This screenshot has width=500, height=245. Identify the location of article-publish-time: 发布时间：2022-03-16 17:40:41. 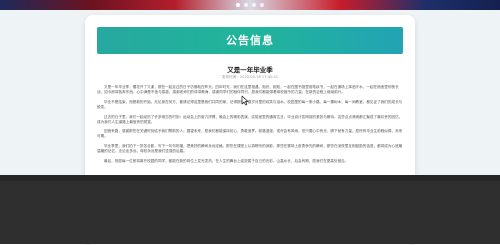
(250, 77).